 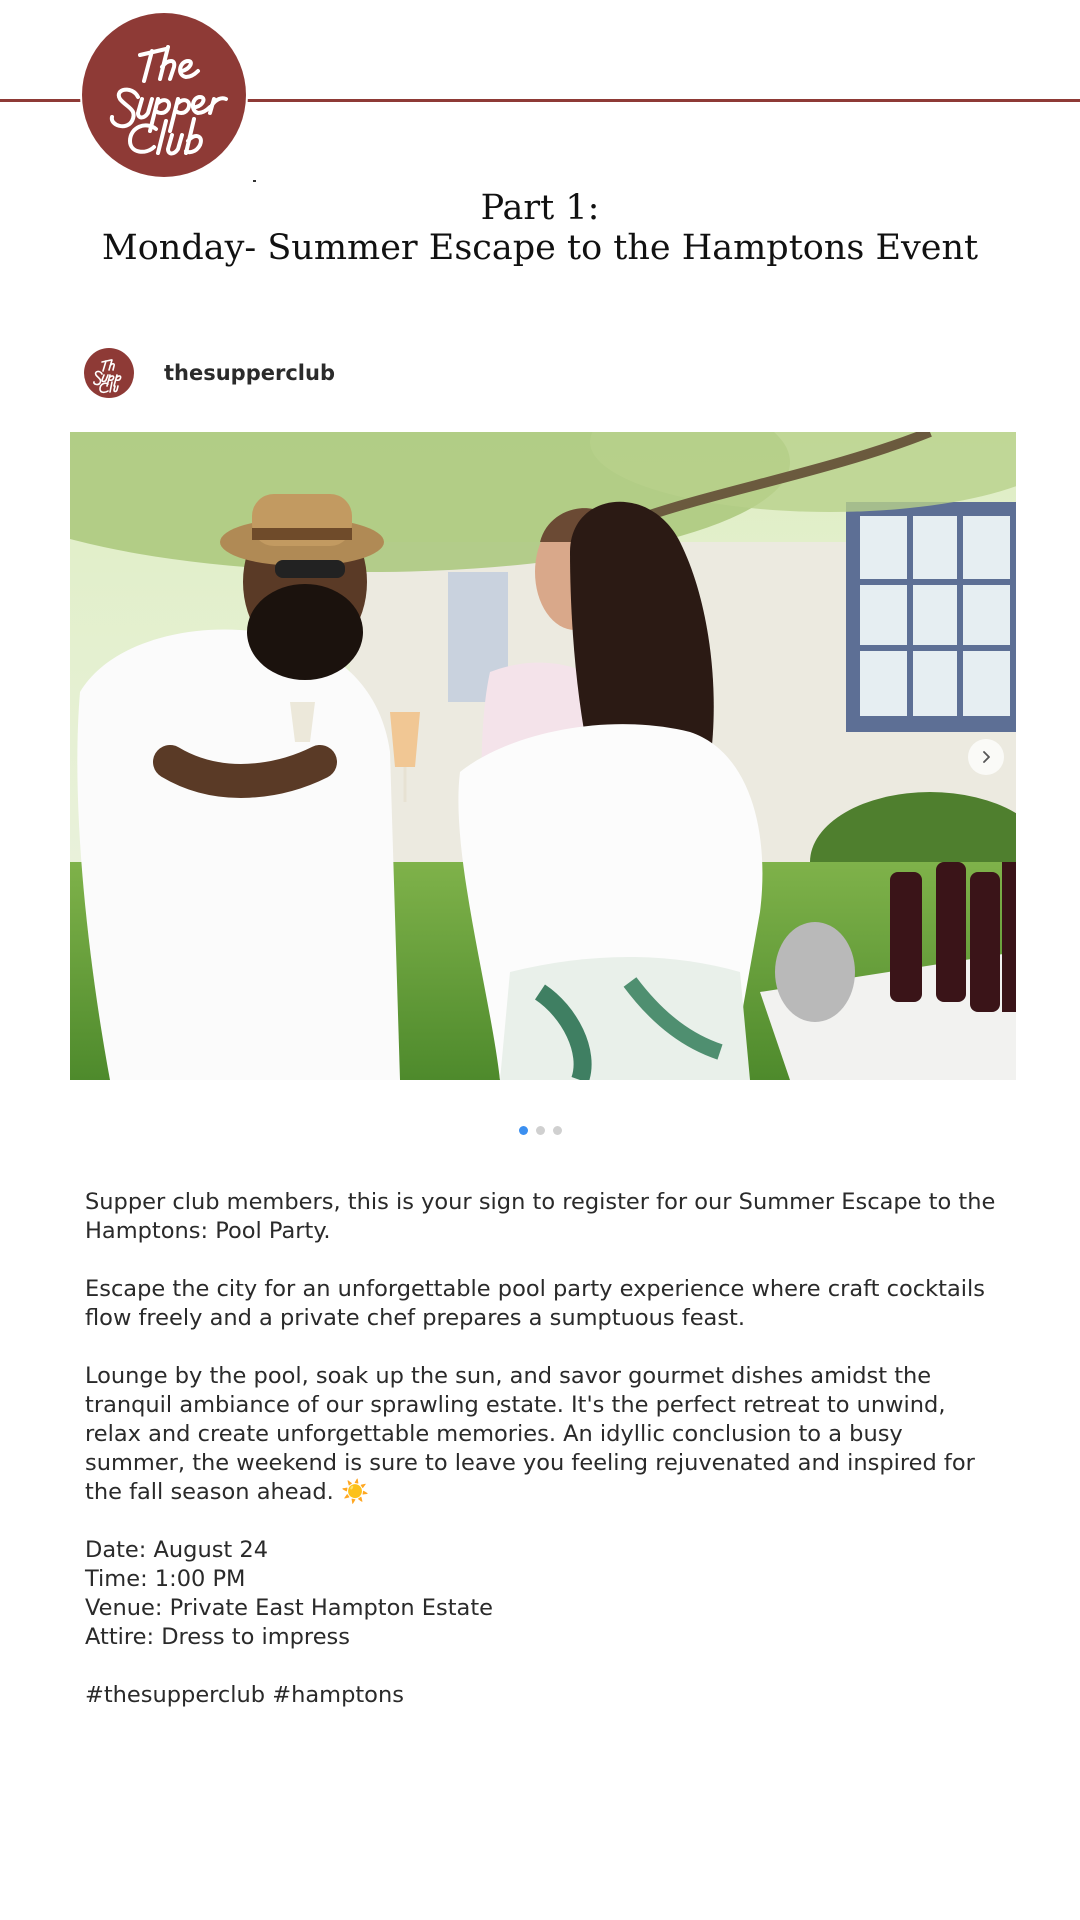 What do you see at coordinates (338, 1695) in the screenshot?
I see `hashtag-link: #hamptons` at bounding box center [338, 1695].